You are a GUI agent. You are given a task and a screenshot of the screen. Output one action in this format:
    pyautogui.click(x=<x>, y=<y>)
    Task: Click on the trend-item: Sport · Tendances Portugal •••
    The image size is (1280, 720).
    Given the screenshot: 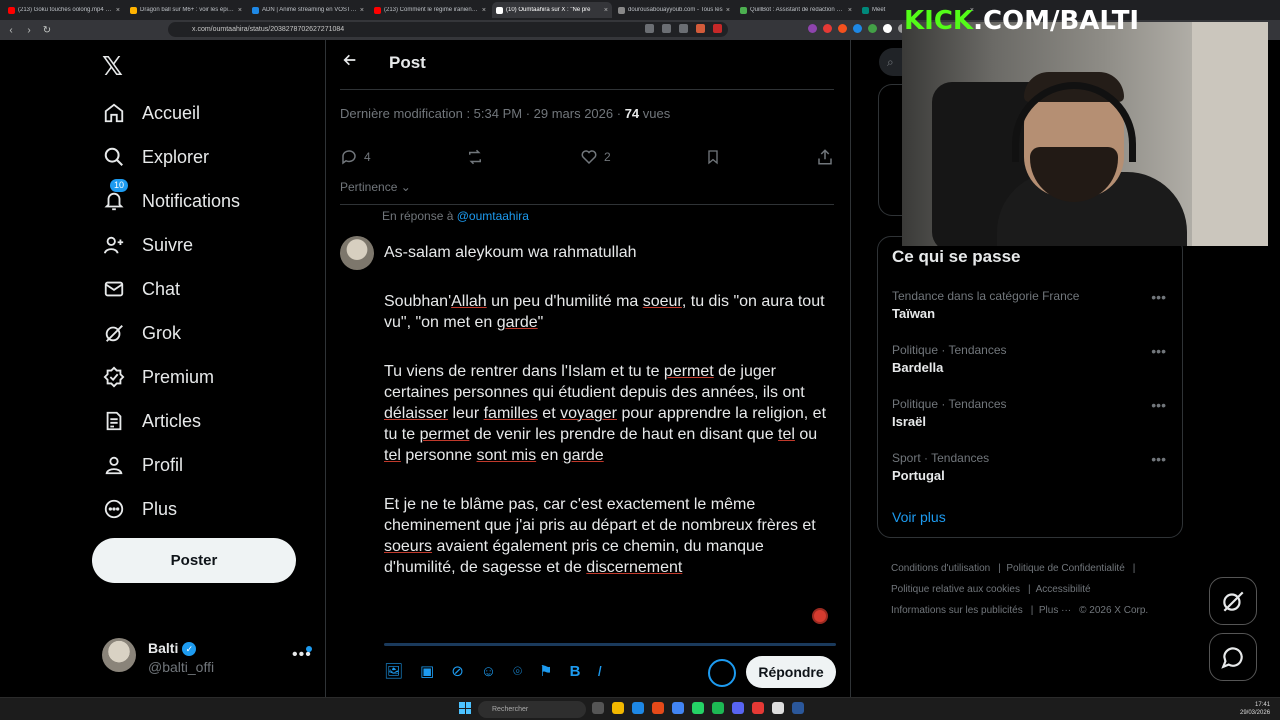 What is the action you would take?
    pyautogui.click(x=1032, y=467)
    